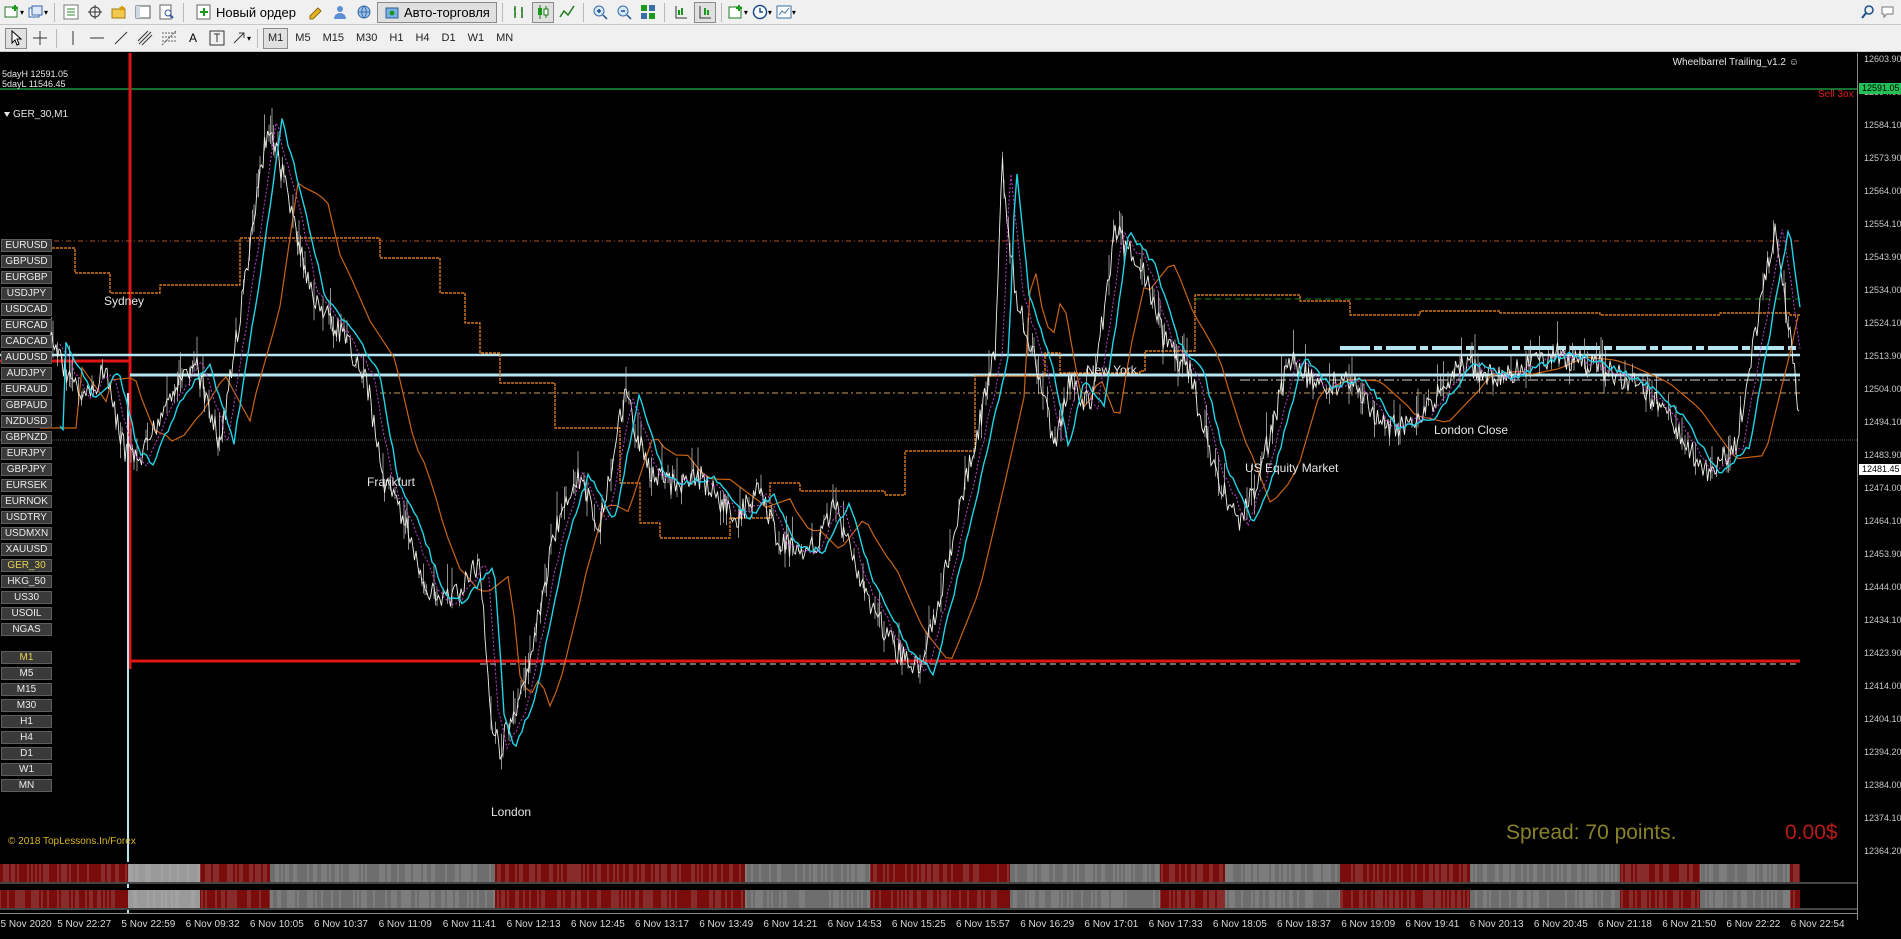 This screenshot has height=939, width=1901. What do you see at coordinates (26, 737) in the screenshot?
I see `tf-switch-h4: H4` at bounding box center [26, 737].